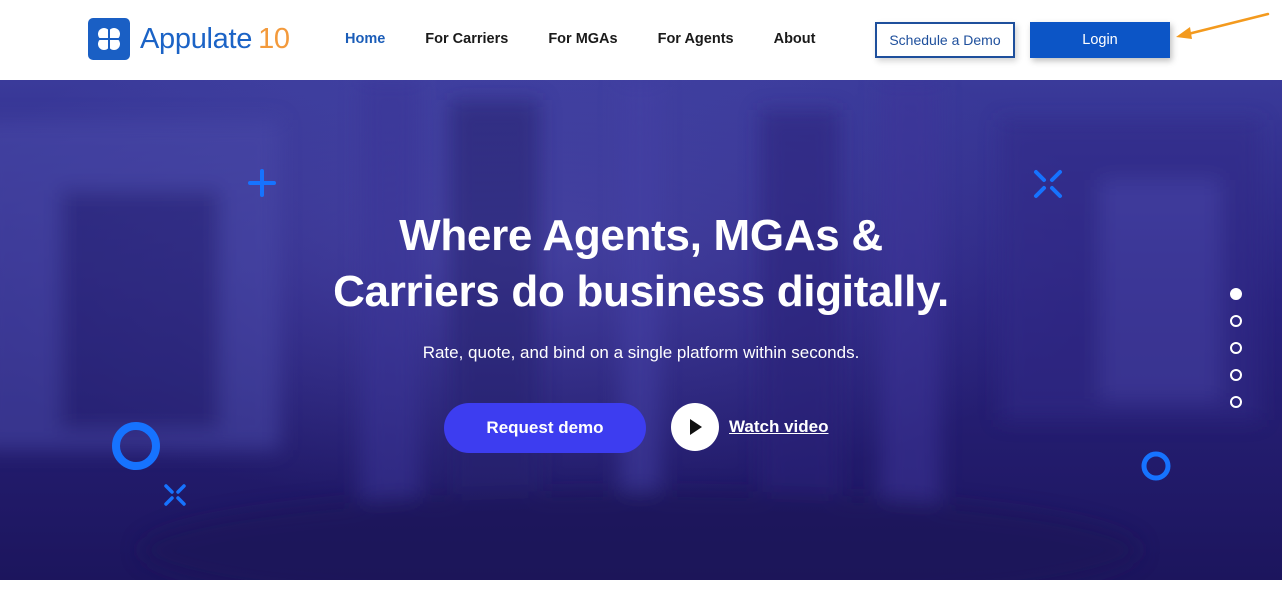  What do you see at coordinates (545, 428) in the screenshot?
I see `request-demo-button: Request demo` at bounding box center [545, 428].